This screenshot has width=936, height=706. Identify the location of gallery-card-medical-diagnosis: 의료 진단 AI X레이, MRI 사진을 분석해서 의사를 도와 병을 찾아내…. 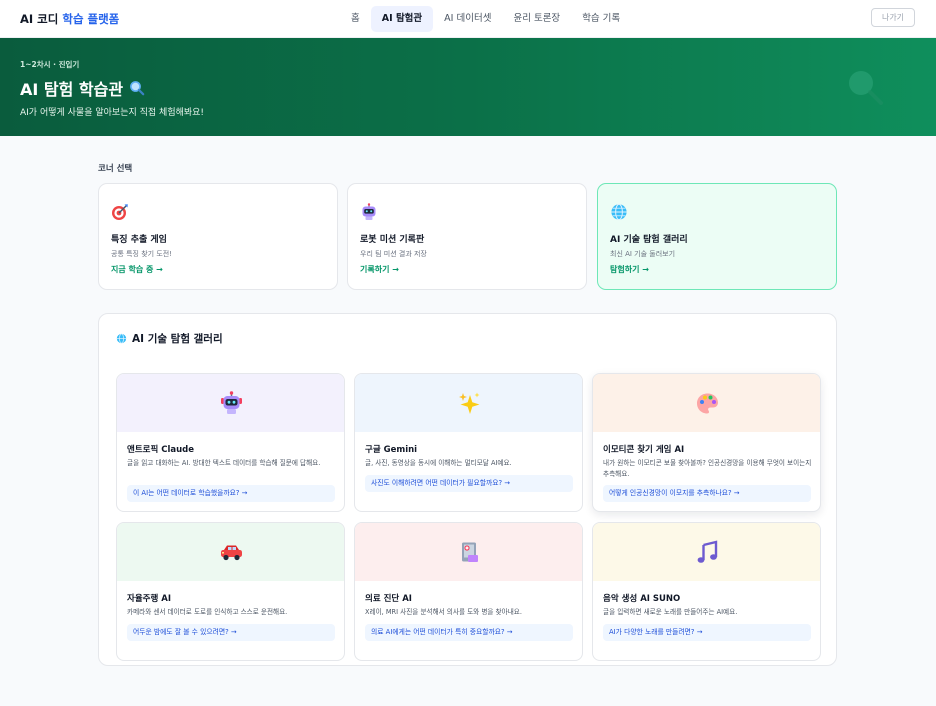
(468, 591).